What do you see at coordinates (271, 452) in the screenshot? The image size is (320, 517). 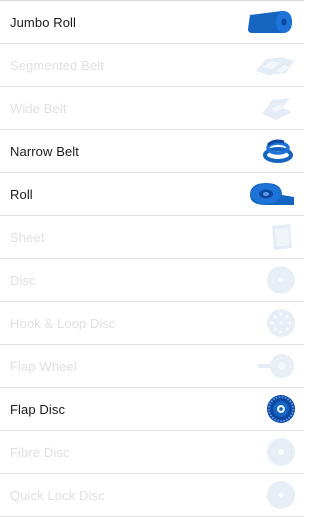 I see `fibre-disc-icon` at bounding box center [271, 452].